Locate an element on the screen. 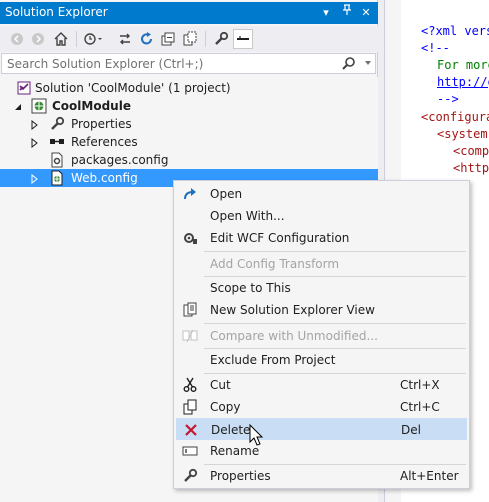 This screenshot has height=502, width=489. menu-item-properties: Properties Alt+Enter is located at coordinates (321, 476).